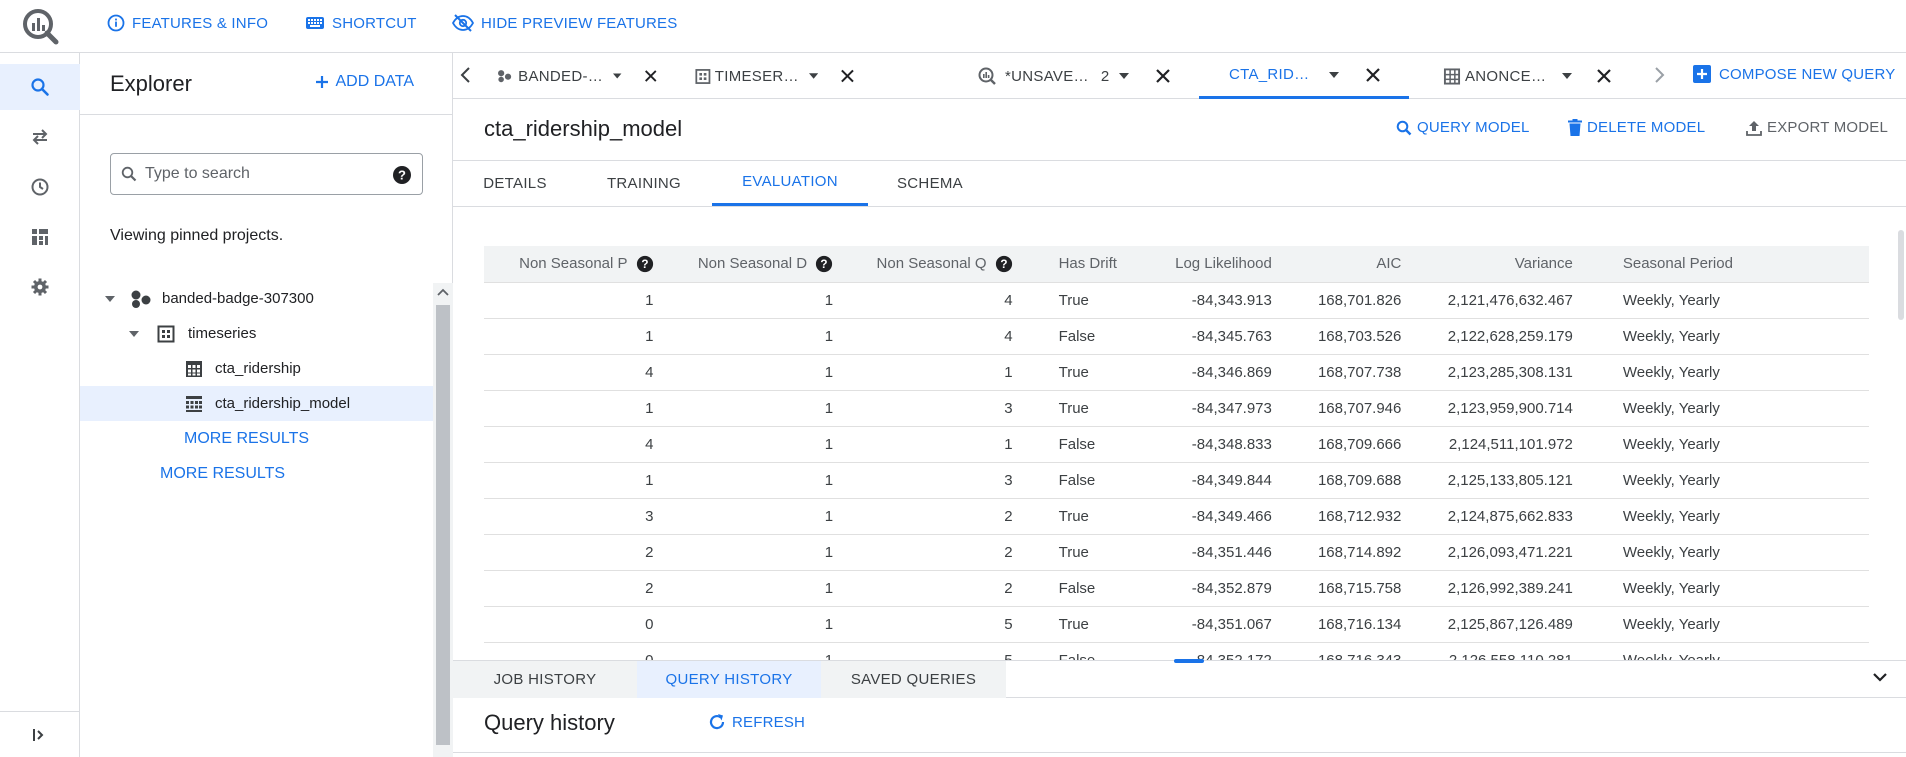 The height and width of the screenshot is (757, 1906). Describe the element at coordinates (644, 183) in the screenshot. I see `tab-training: TRAINING` at that location.